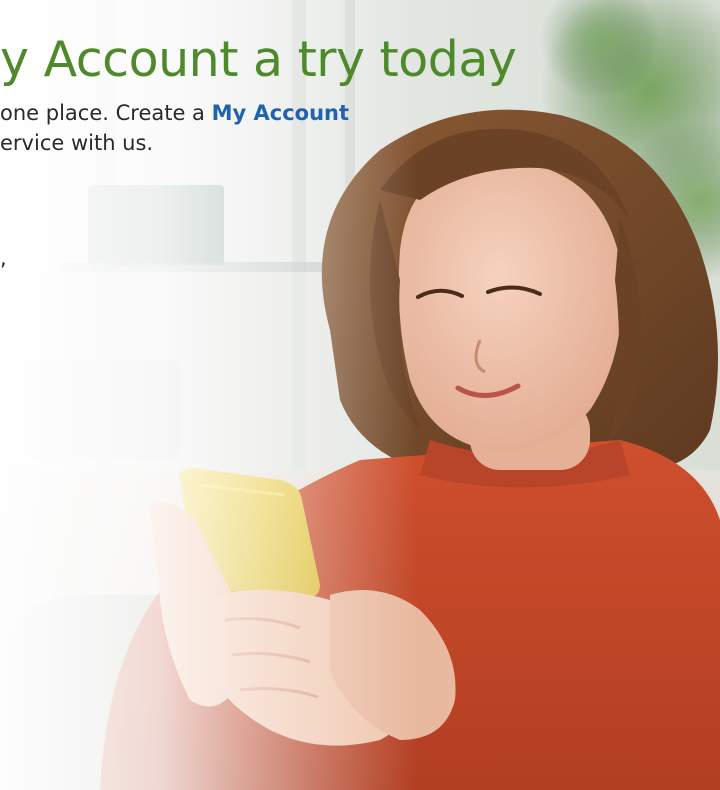 Image resolution: width=720 pixels, height=790 pixels. What do you see at coordinates (106, 113) in the screenshot?
I see `hero-body-prefix: one place. Create a` at bounding box center [106, 113].